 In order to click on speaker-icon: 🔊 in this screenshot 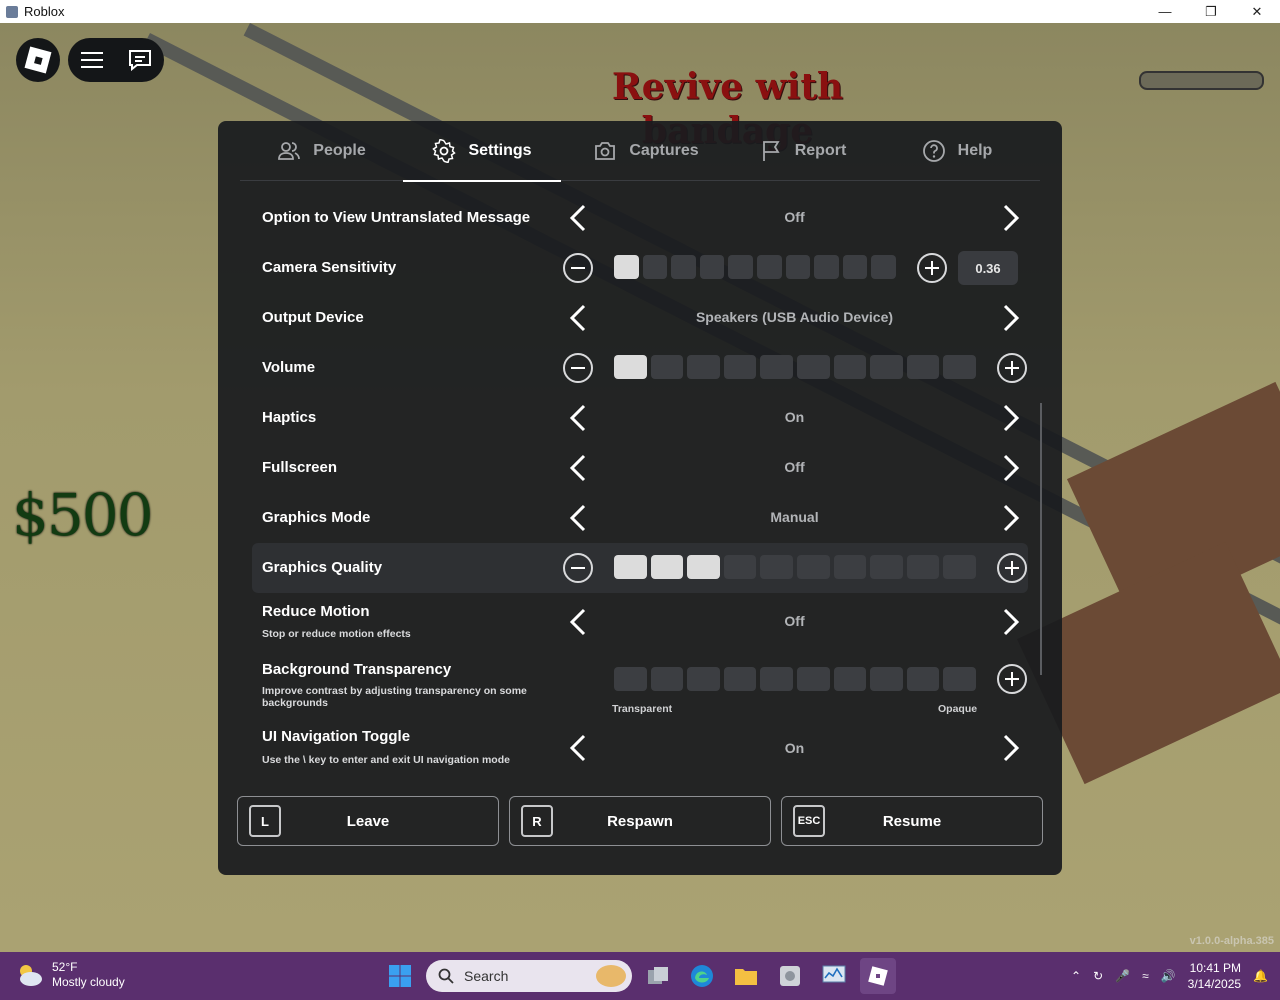, I will do `click(1168, 976)`.